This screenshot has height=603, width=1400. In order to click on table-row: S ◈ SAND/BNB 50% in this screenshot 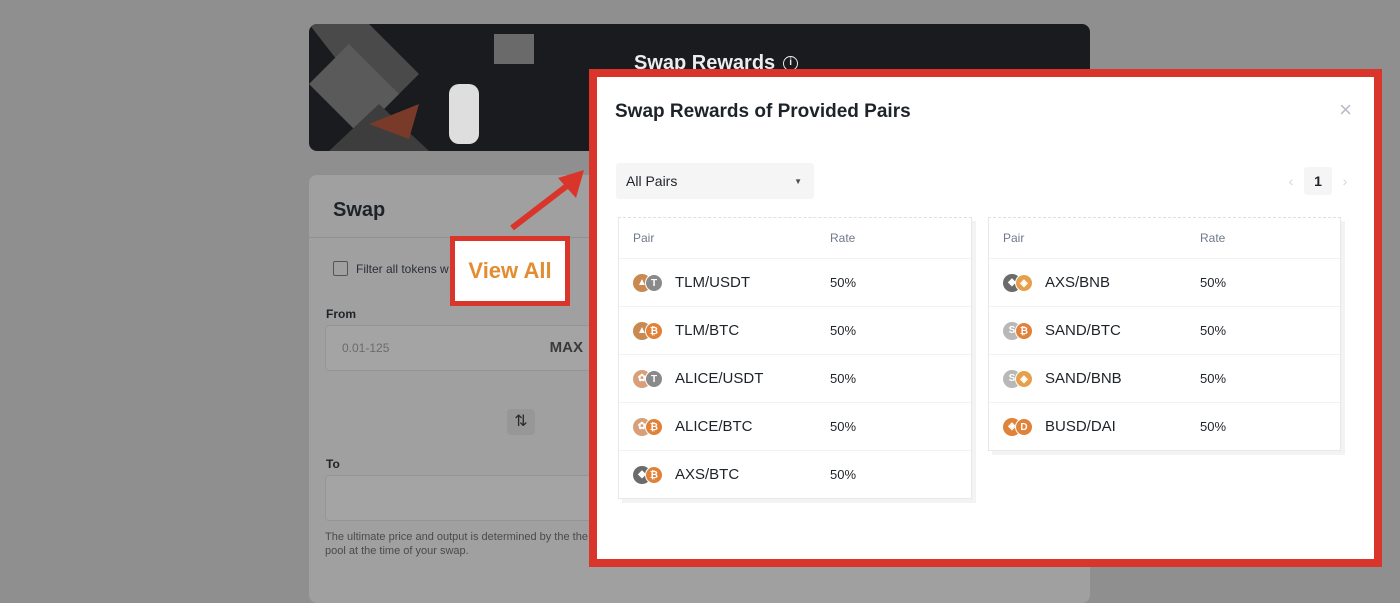, I will do `click(1164, 378)`.